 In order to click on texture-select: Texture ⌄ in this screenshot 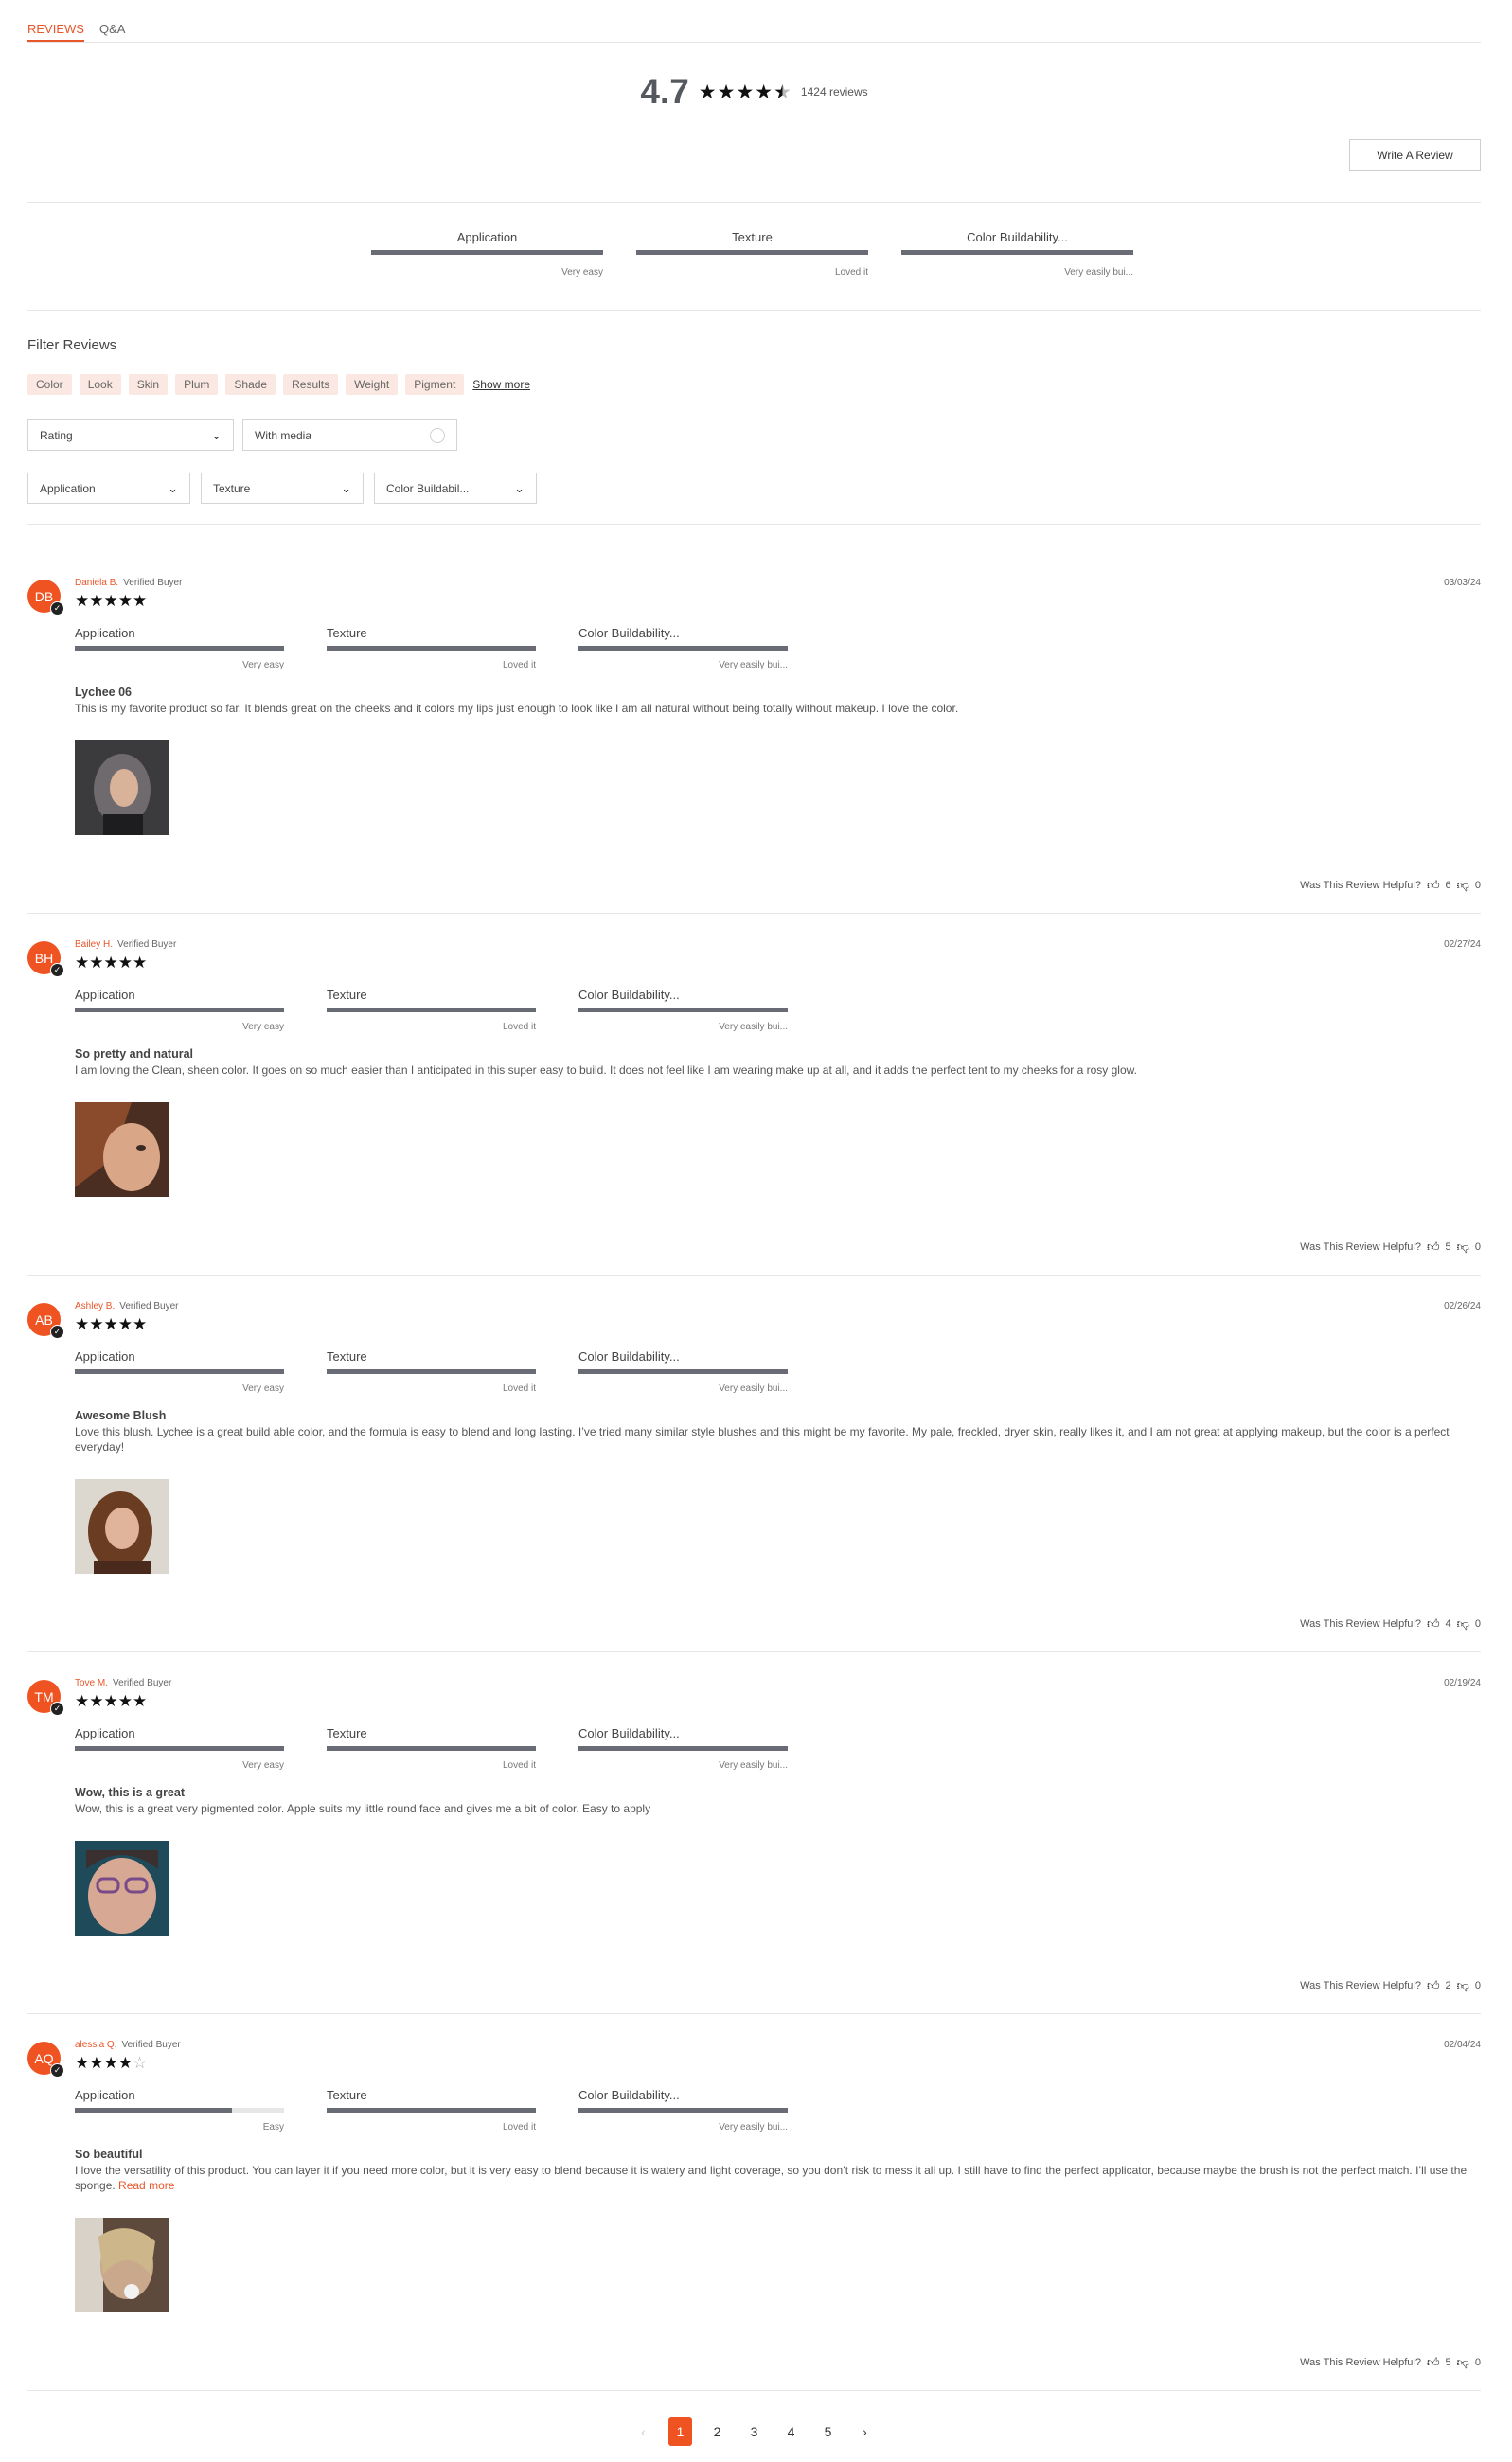, I will do `click(282, 488)`.